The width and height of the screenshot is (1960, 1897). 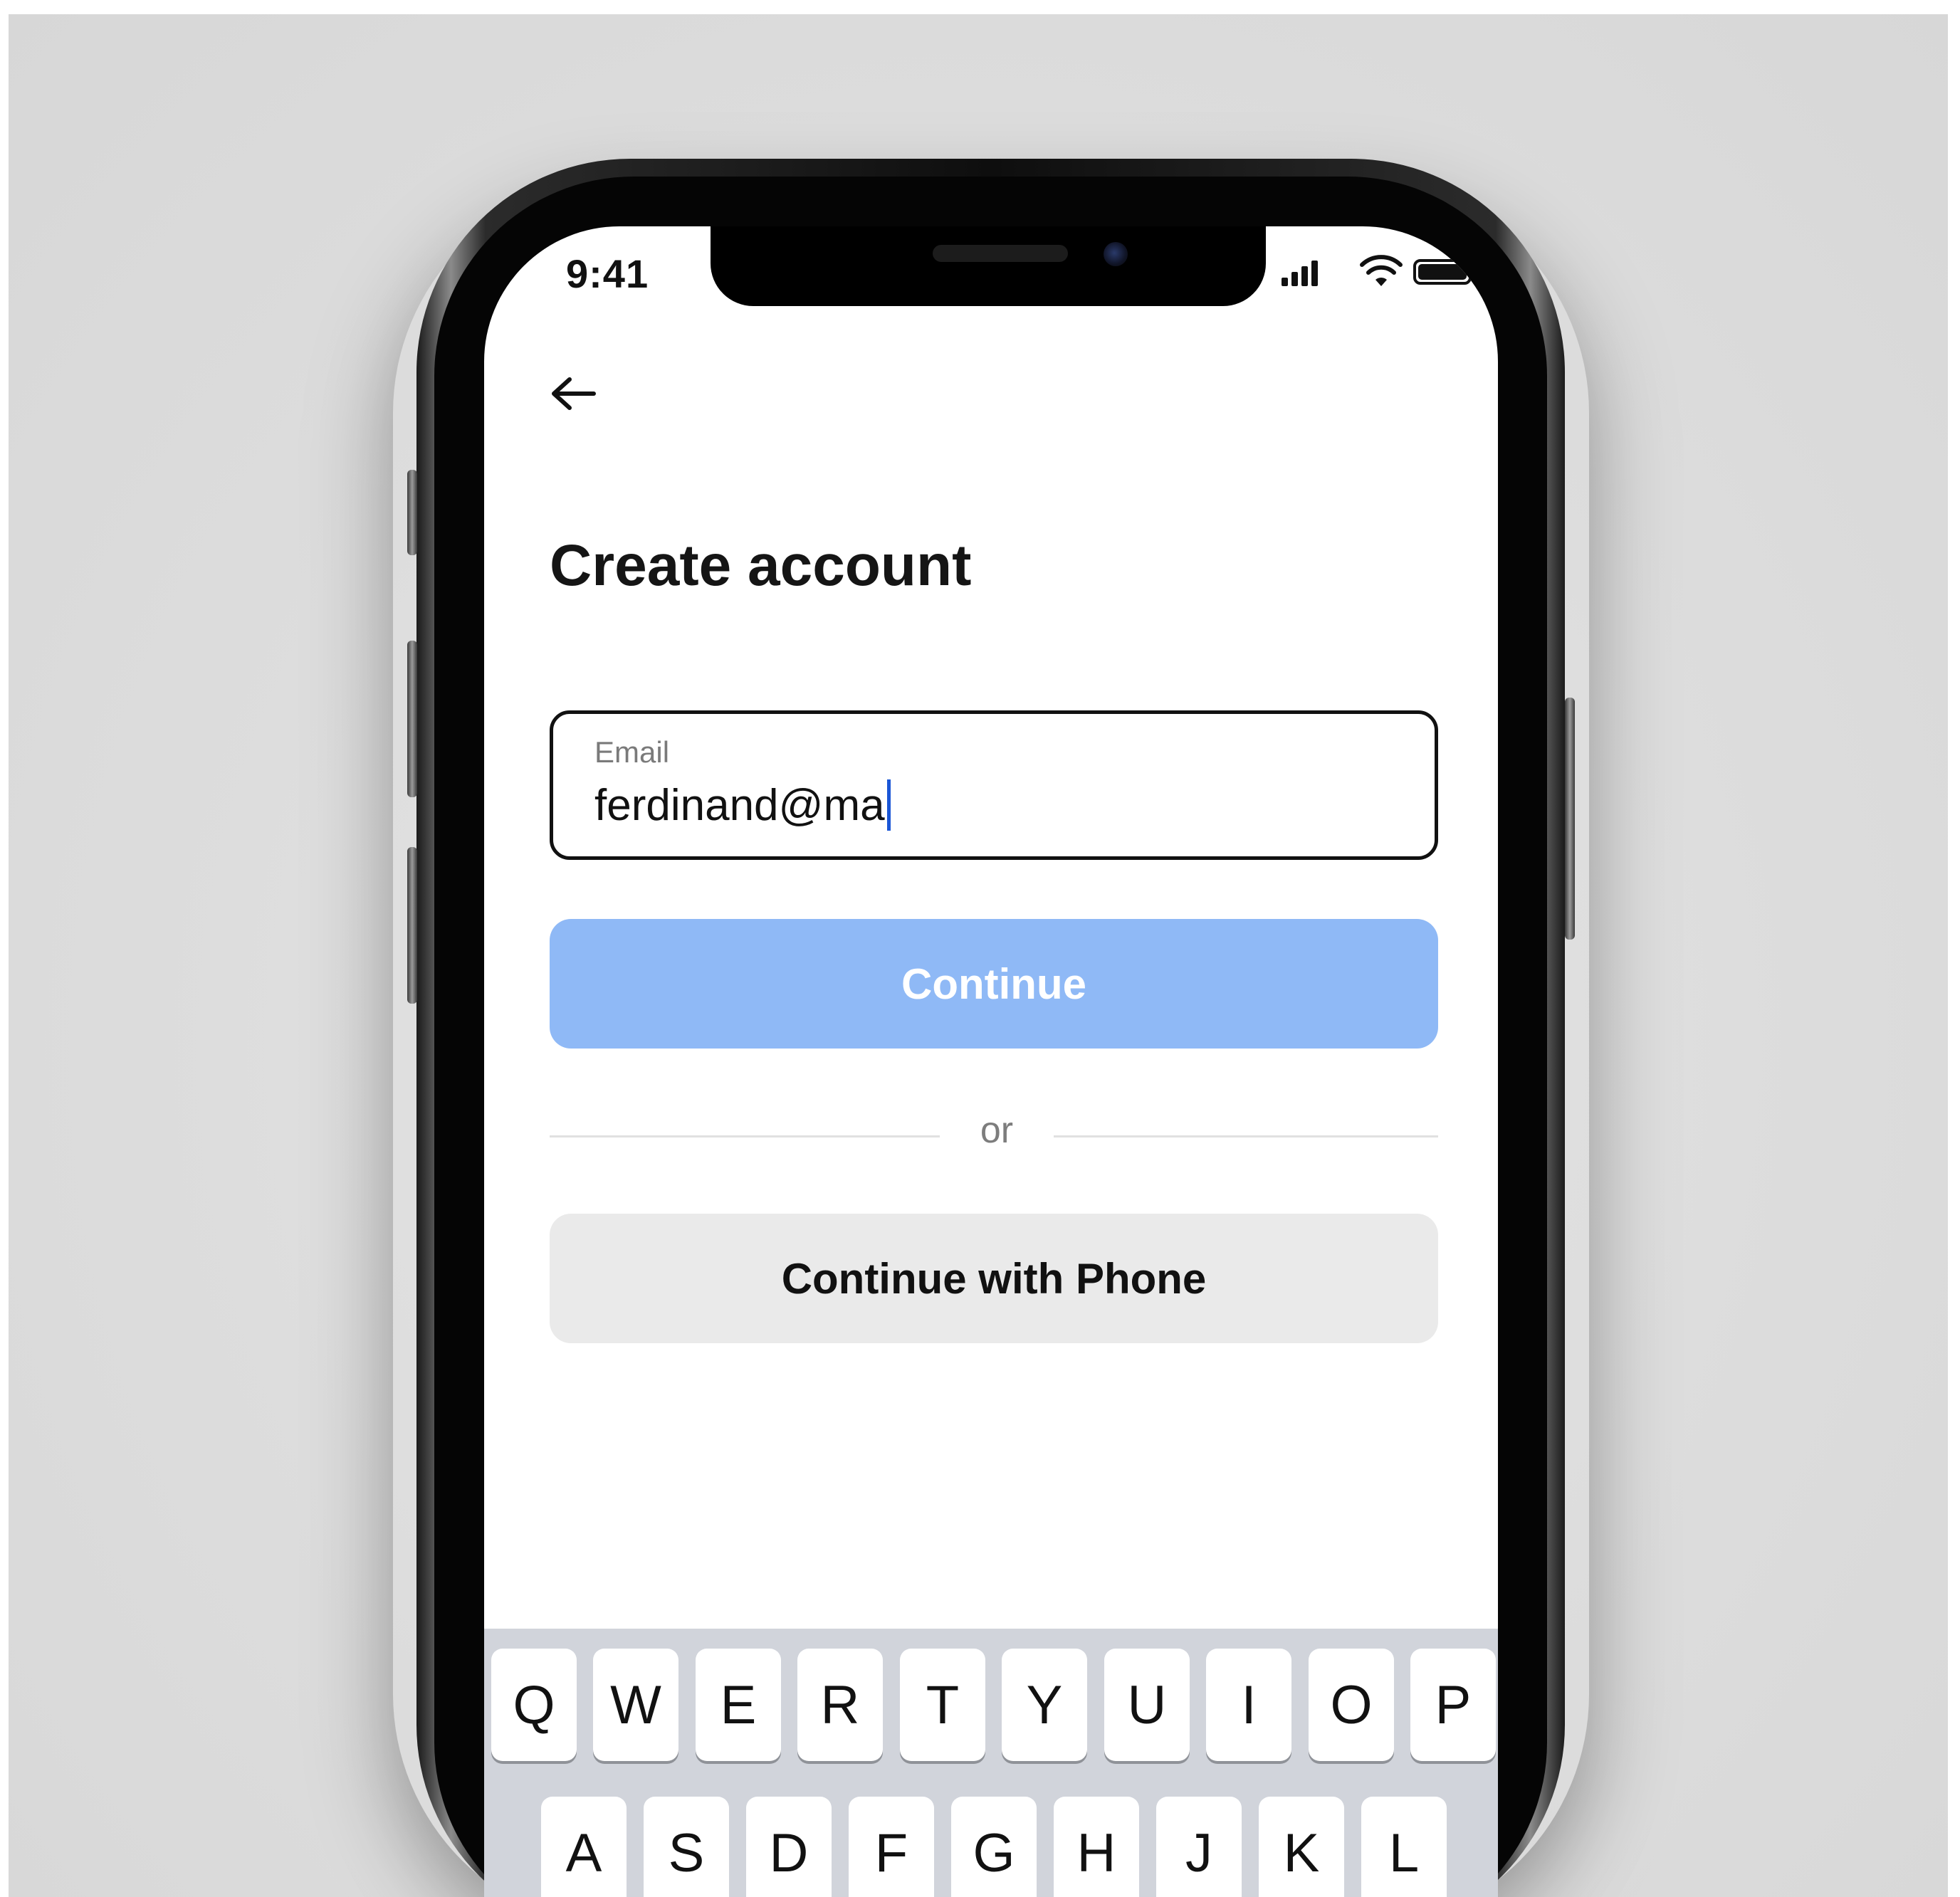 I want to click on arrow-left-icon, so click(x=574, y=393).